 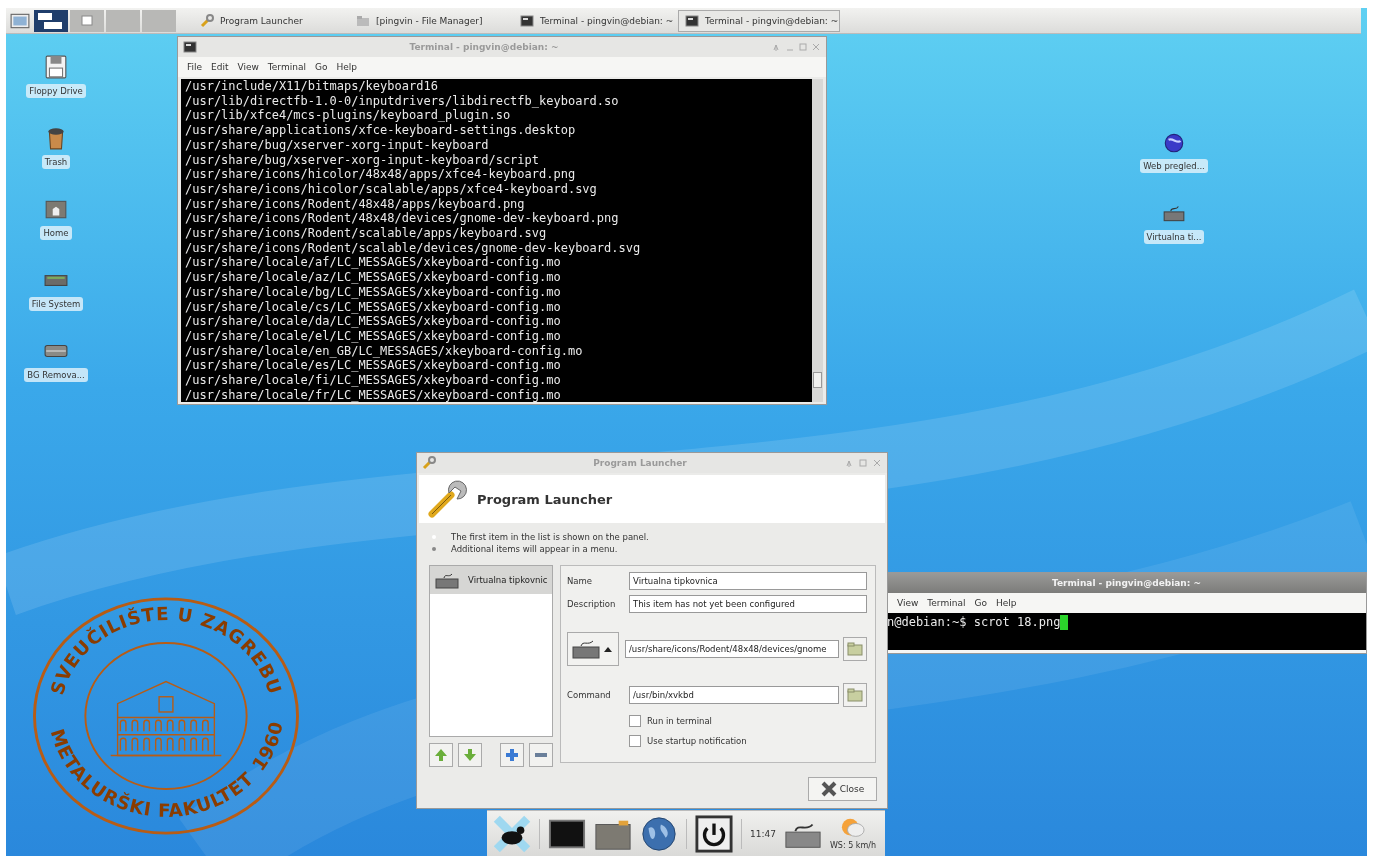 I want to click on scroll-arrows-icon, so click(x=434, y=543).